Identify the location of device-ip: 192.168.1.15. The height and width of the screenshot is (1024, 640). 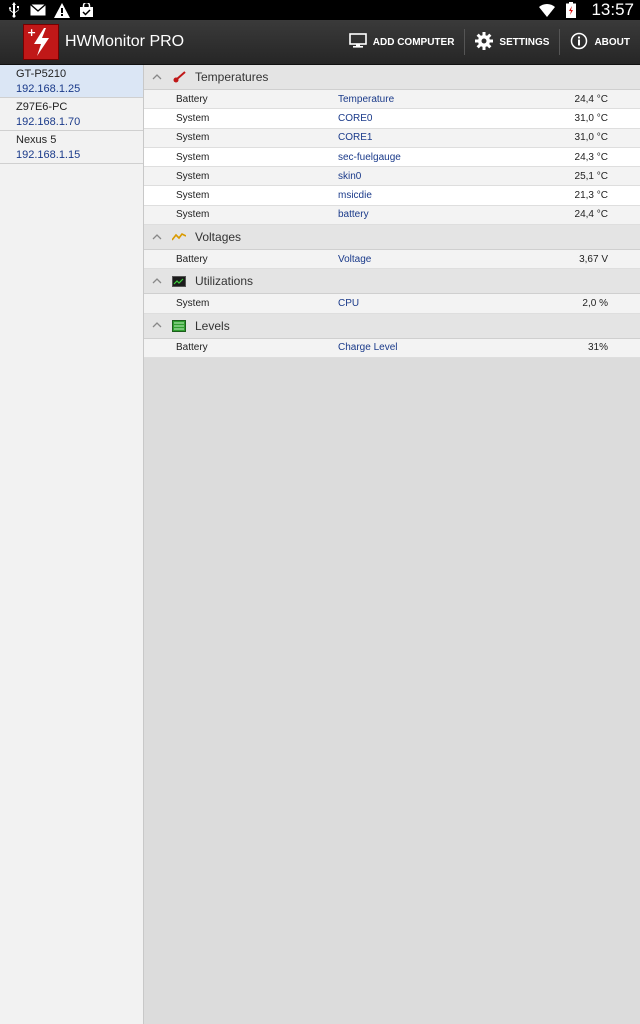
(48, 155).